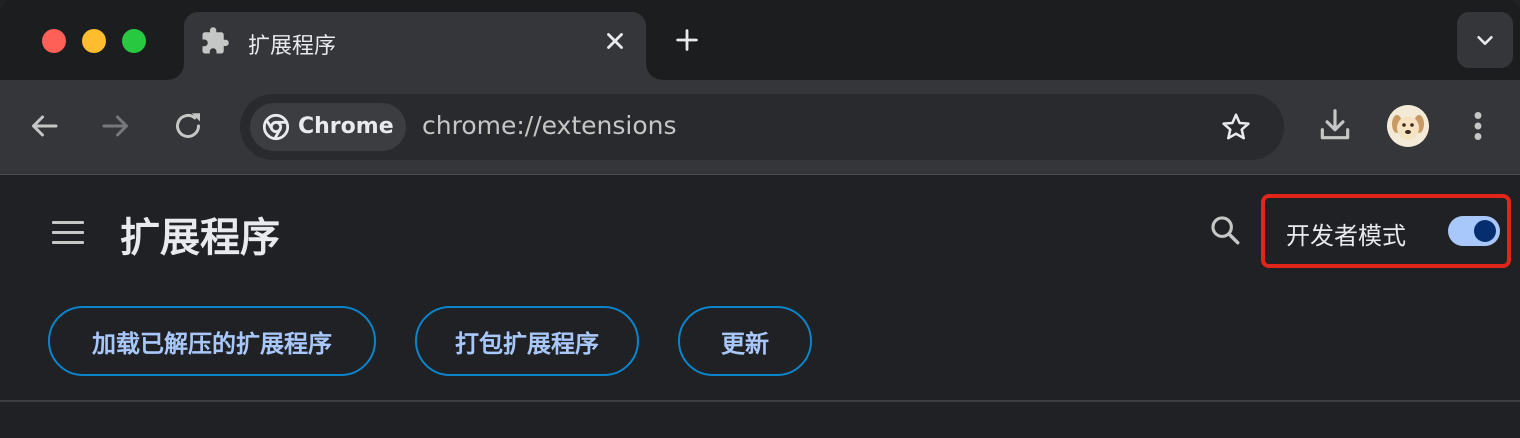  What do you see at coordinates (134, 41) in the screenshot?
I see `maximize-window-button` at bounding box center [134, 41].